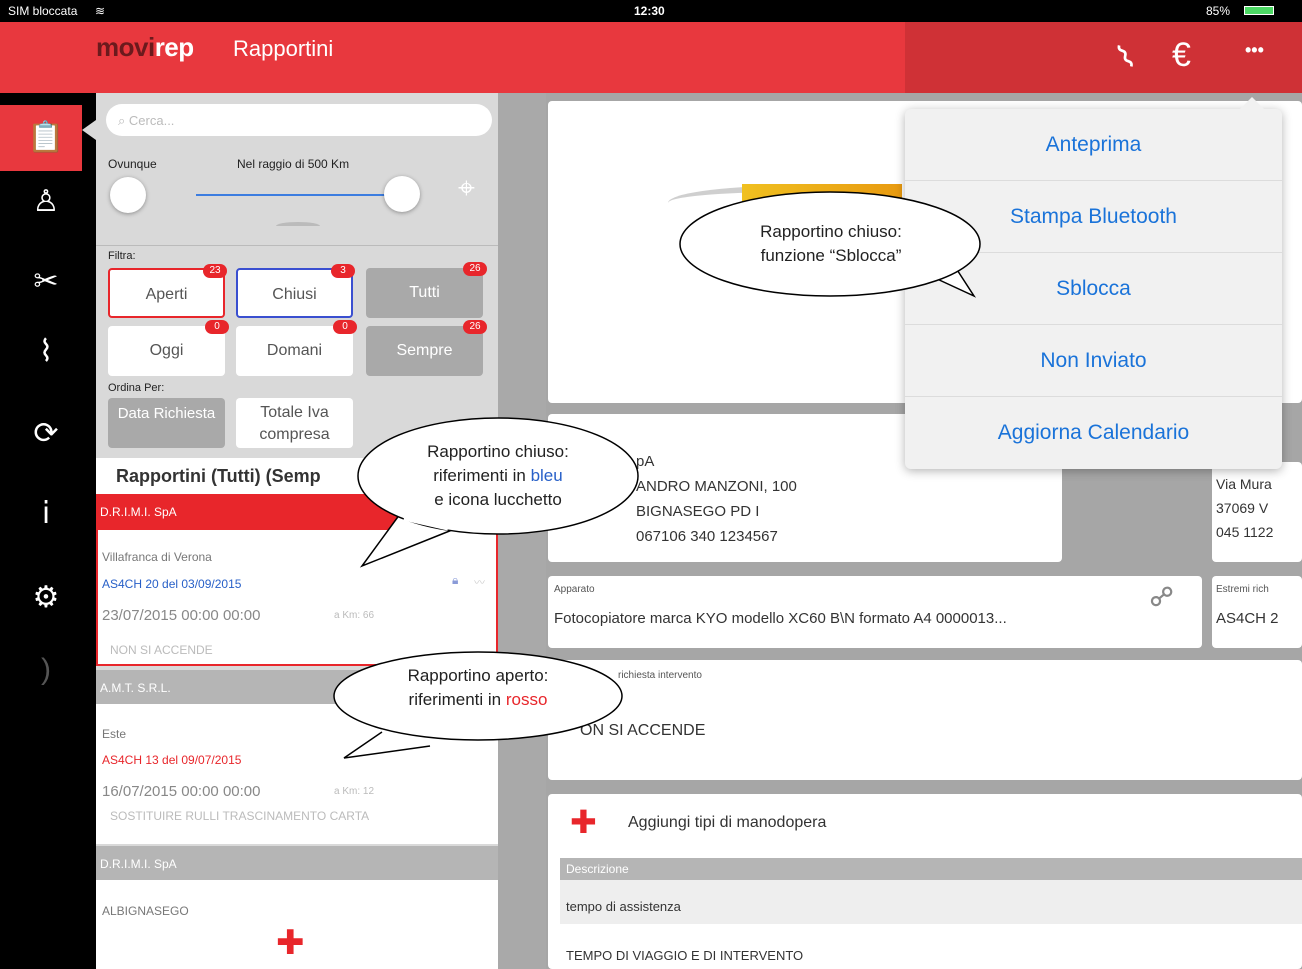 Image resolution: width=1302 pixels, height=969 pixels. Describe the element at coordinates (466, 189) in the screenshot. I see `location-pin-icon: ⌖` at that location.